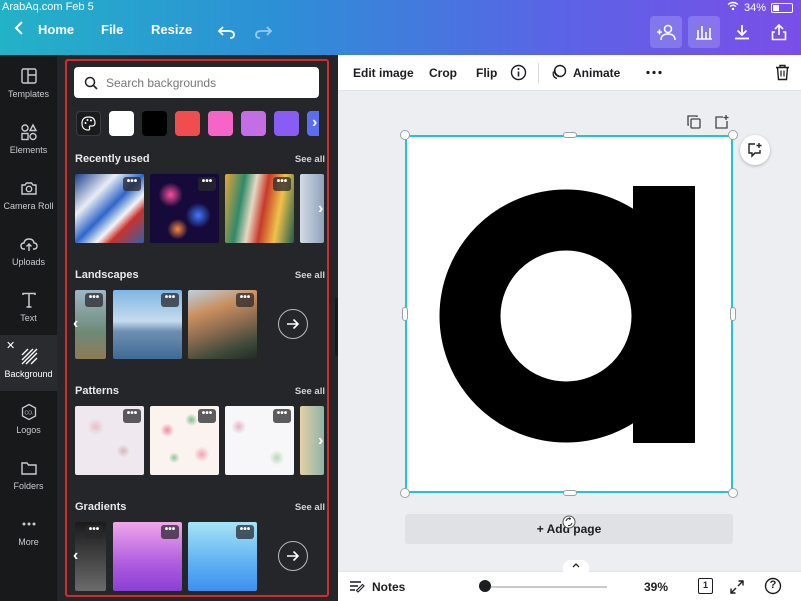 This screenshot has width=801, height=601. What do you see at coordinates (19, 29) in the screenshot?
I see `back-chevron-icon` at bounding box center [19, 29].